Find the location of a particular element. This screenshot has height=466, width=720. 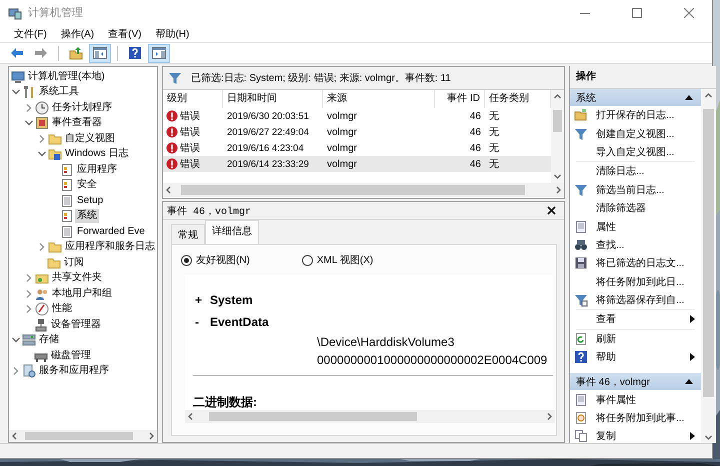

tree-item: 事件查看器 is located at coordinates (77, 123).